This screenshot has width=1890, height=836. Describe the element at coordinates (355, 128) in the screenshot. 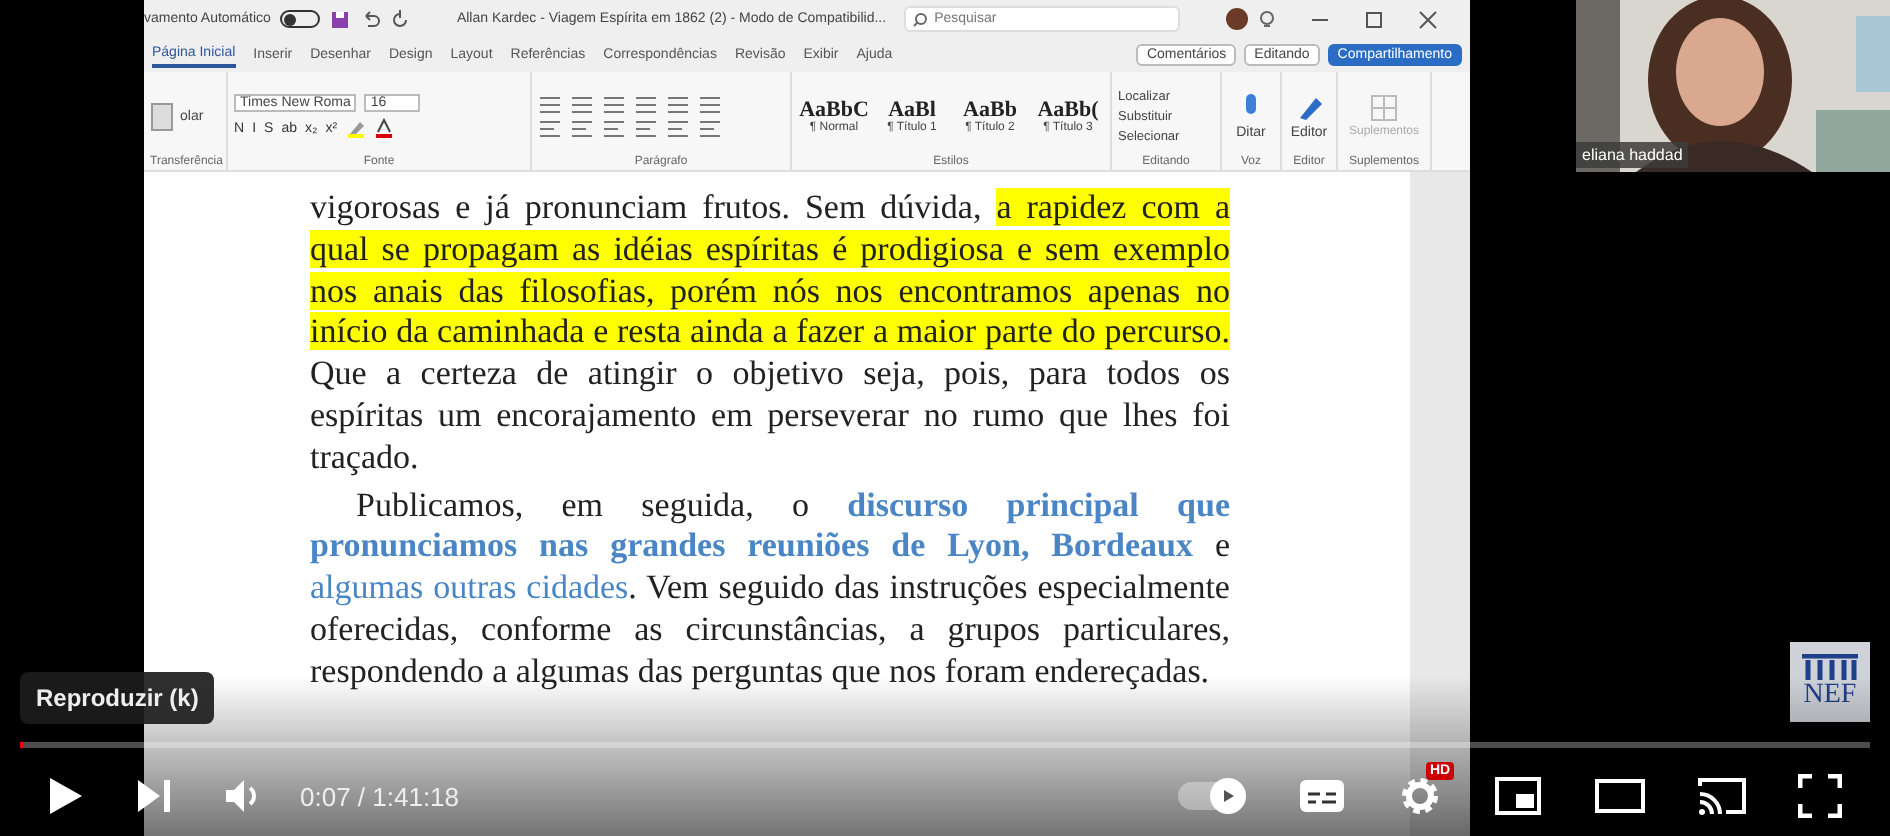

I see `highlighter-icon` at that location.